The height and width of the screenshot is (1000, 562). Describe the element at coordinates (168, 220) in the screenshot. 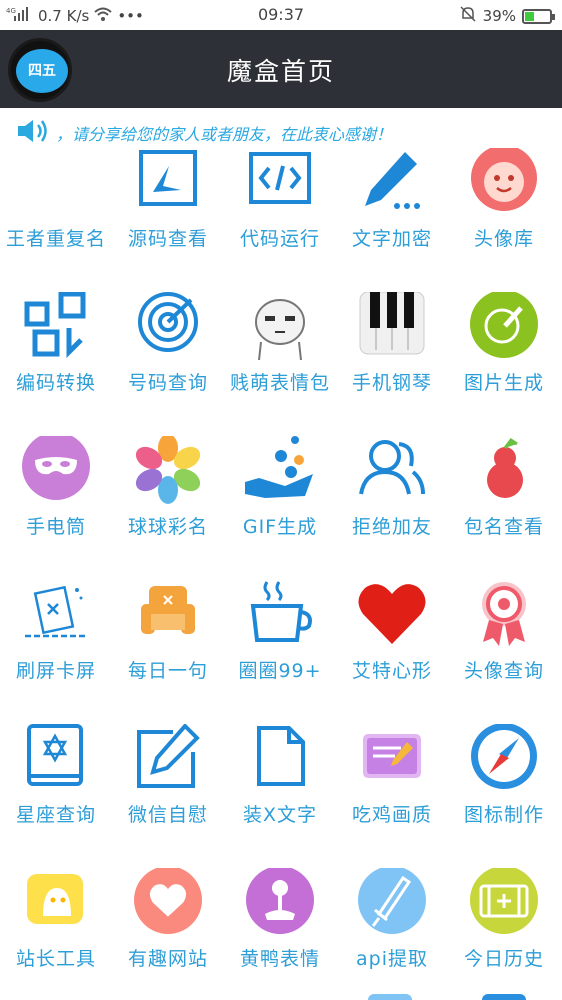

I see `tool-item: 源码查看` at that location.